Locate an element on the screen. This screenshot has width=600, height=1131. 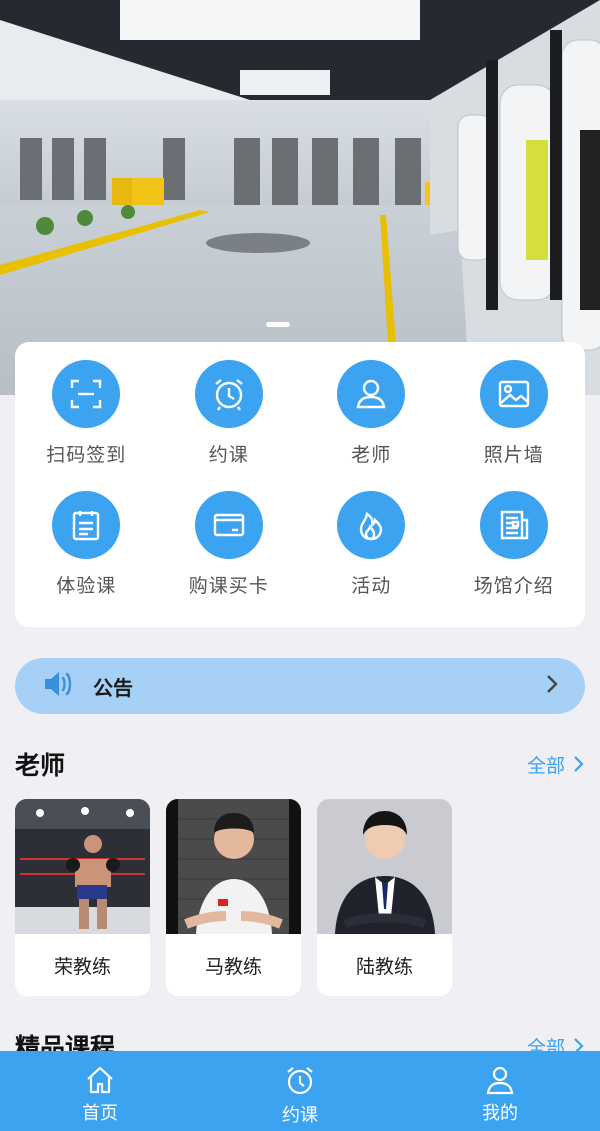
teacher-card: 陆教练 is located at coordinates (384, 897).